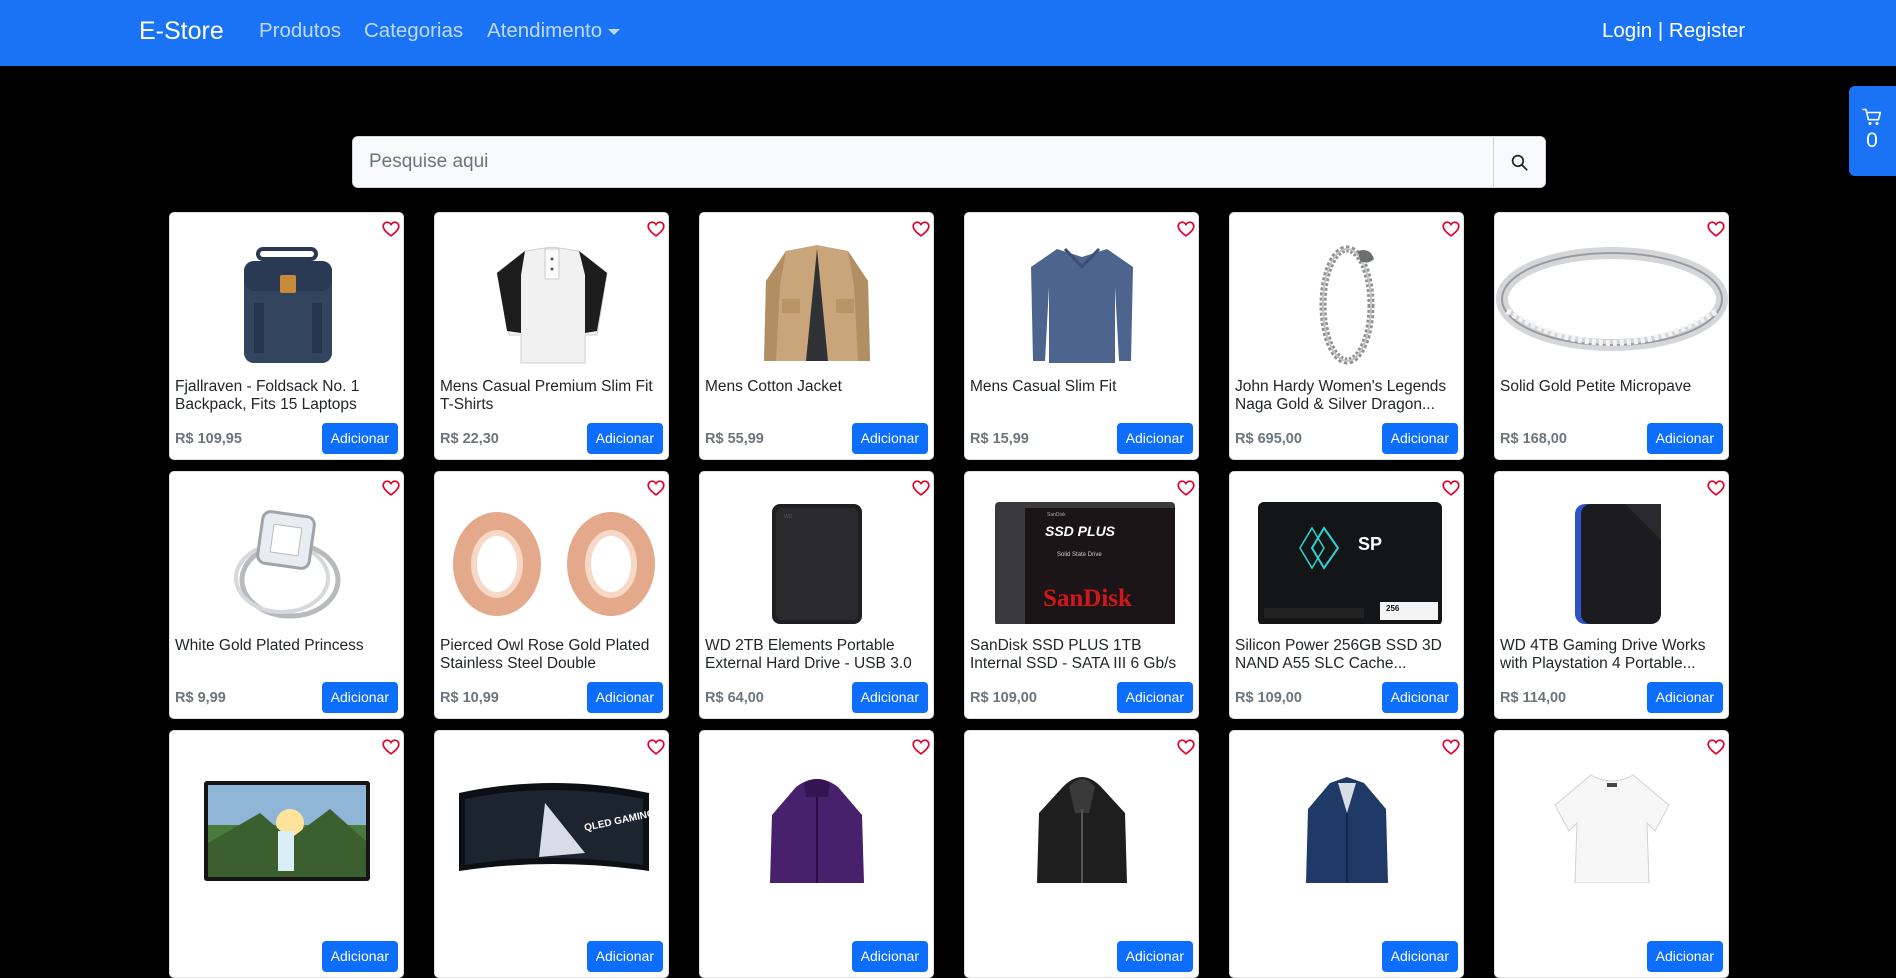 The width and height of the screenshot is (1896, 978). What do you see at coordinates (1533, 439) in the screenshot?
I see `product-price: R$ 168,00` at bounding box center [1533, 439].